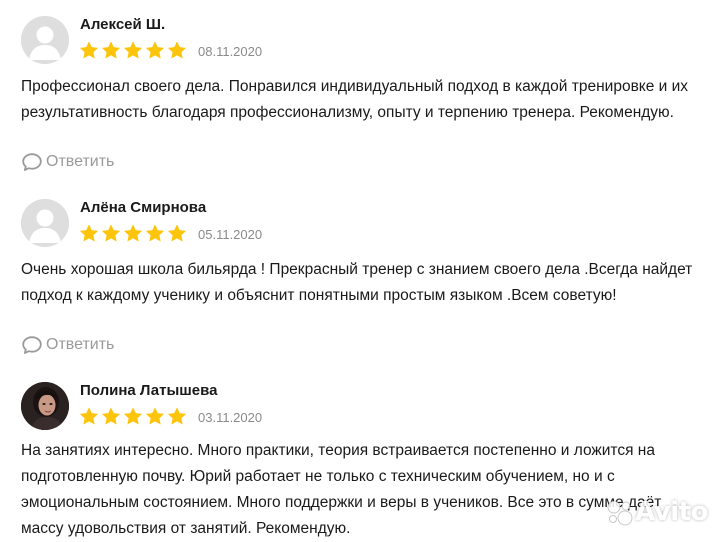  Describe the element at coordinates (143, 207) in the screenshot. I see `review-author: Алёна Смирнова` at that location.